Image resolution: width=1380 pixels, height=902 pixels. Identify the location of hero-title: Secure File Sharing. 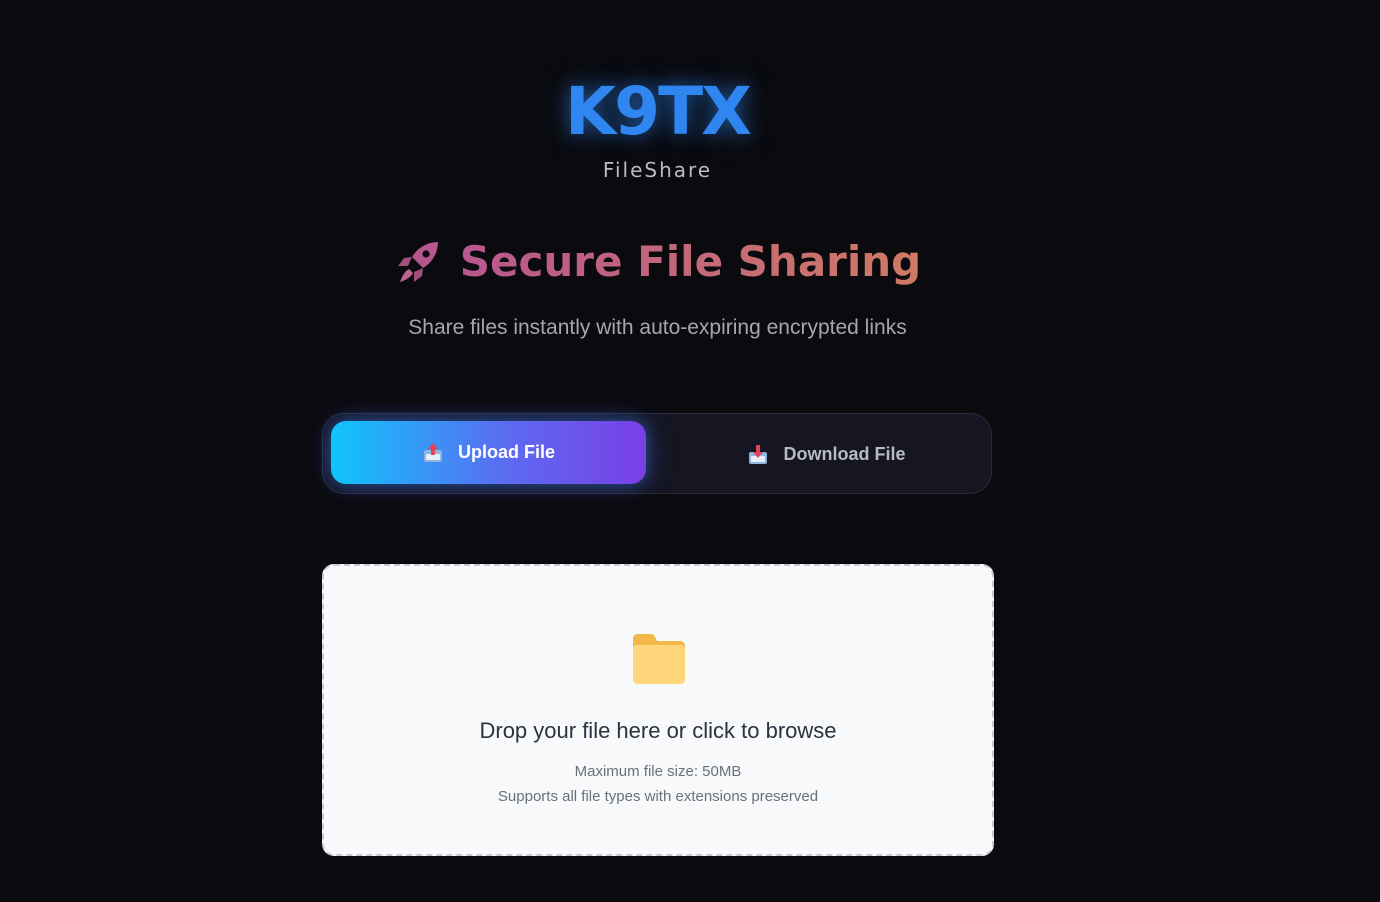
(658, 262).